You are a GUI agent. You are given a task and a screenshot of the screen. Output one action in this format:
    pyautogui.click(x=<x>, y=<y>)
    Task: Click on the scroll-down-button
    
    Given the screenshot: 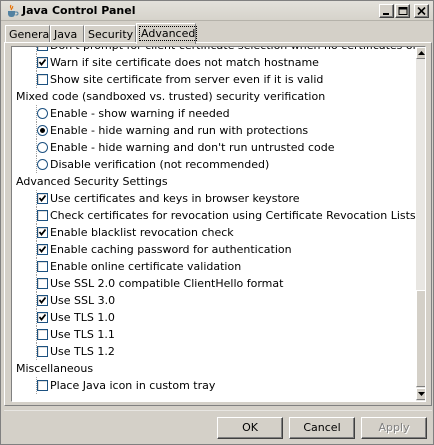 What is the action you would take?
    pyautogui.click(x=420, y=394)
    